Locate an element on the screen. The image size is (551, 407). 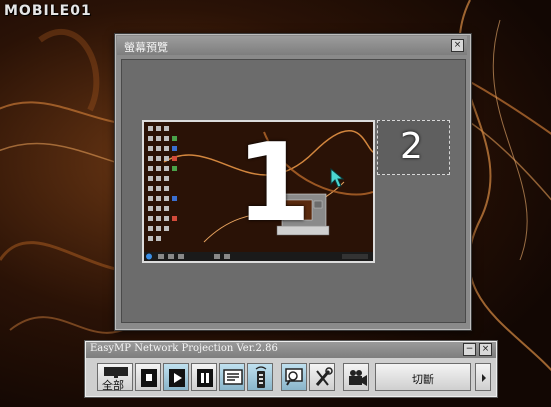
preview-button is located at coordinates (294, 377).